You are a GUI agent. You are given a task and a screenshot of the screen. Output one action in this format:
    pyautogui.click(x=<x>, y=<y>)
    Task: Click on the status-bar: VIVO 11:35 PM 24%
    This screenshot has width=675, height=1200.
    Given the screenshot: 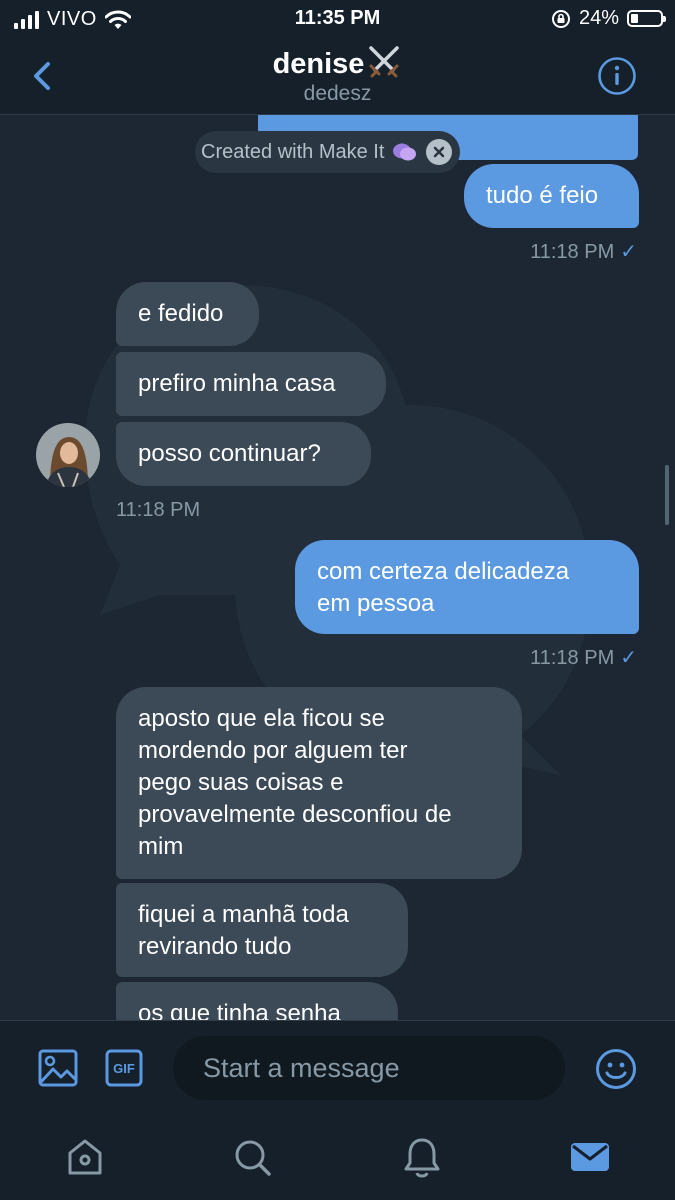 What is the action you would take?
    pyautogui.click(x=337, y=19)
    